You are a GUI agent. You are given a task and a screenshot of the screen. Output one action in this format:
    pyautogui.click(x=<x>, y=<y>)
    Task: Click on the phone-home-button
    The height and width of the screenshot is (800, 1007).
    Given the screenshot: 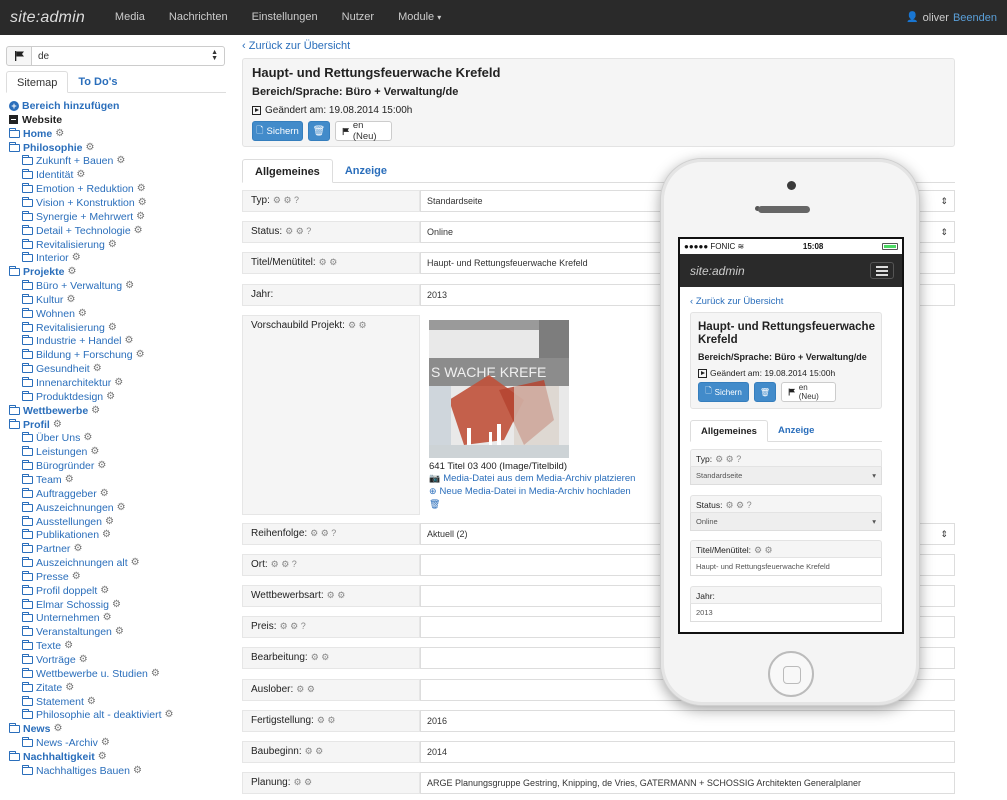 What is the action you would take?
    pyautogui.click(x=791, y=674)
    